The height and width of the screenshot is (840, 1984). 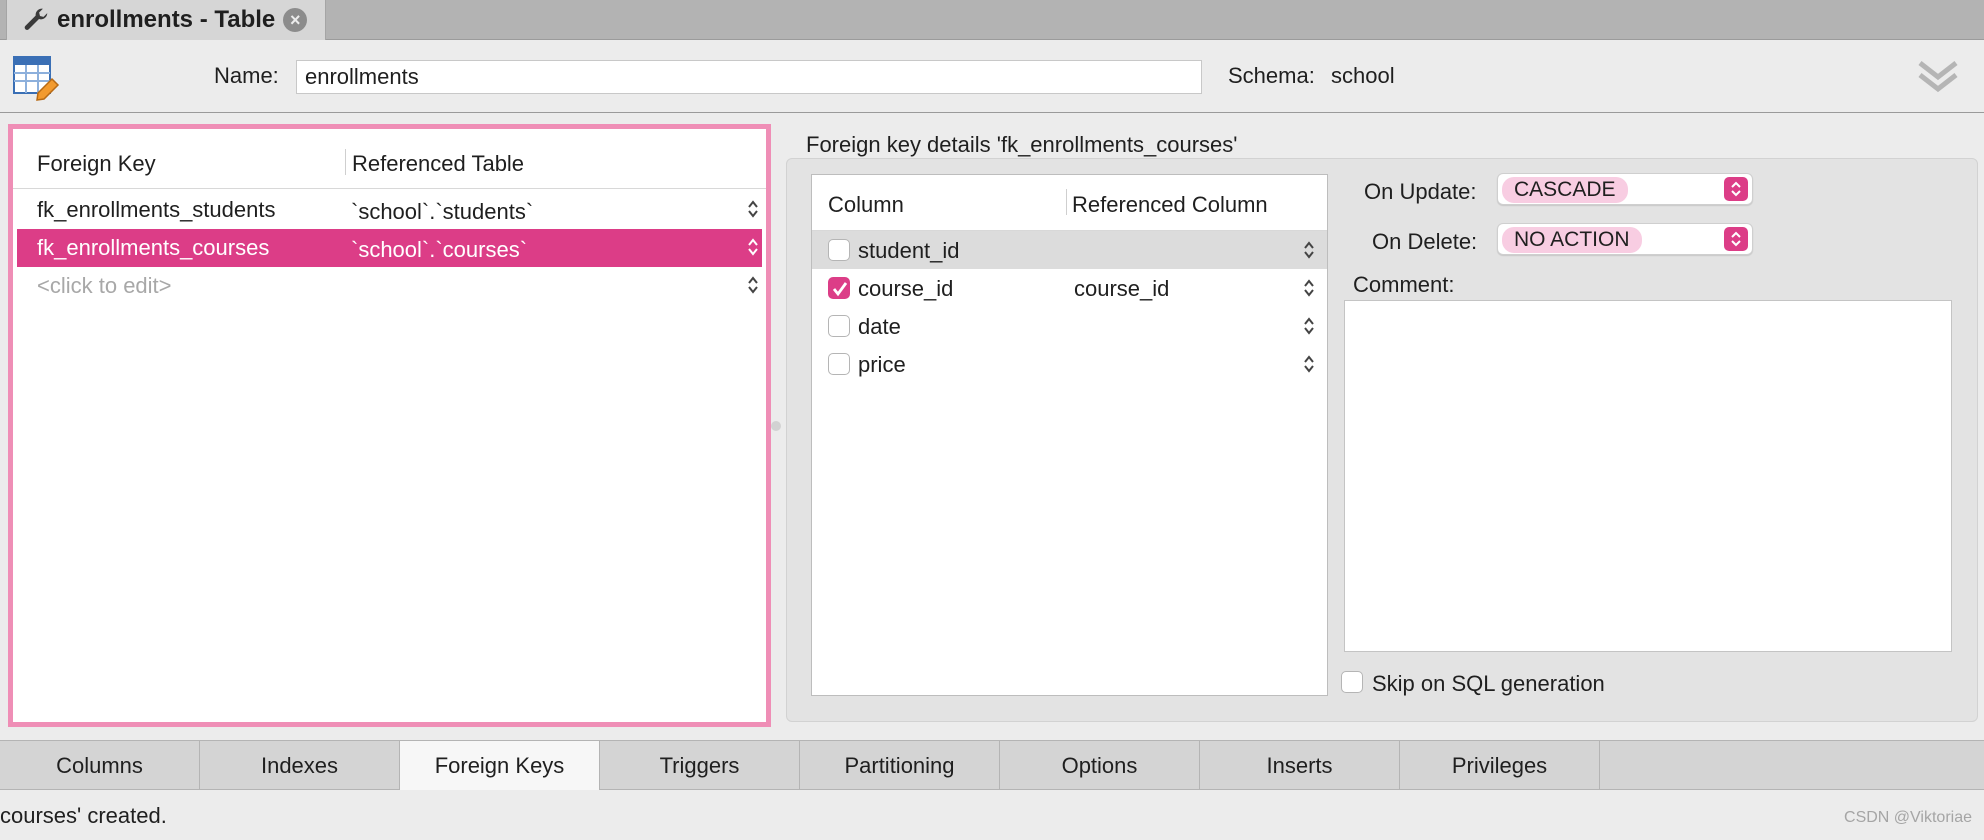 What do you see at coordinates (1352, 682) in the screenshot?
I see `skip-sql-generation-checkbox` at bounding box center [1352, 682].